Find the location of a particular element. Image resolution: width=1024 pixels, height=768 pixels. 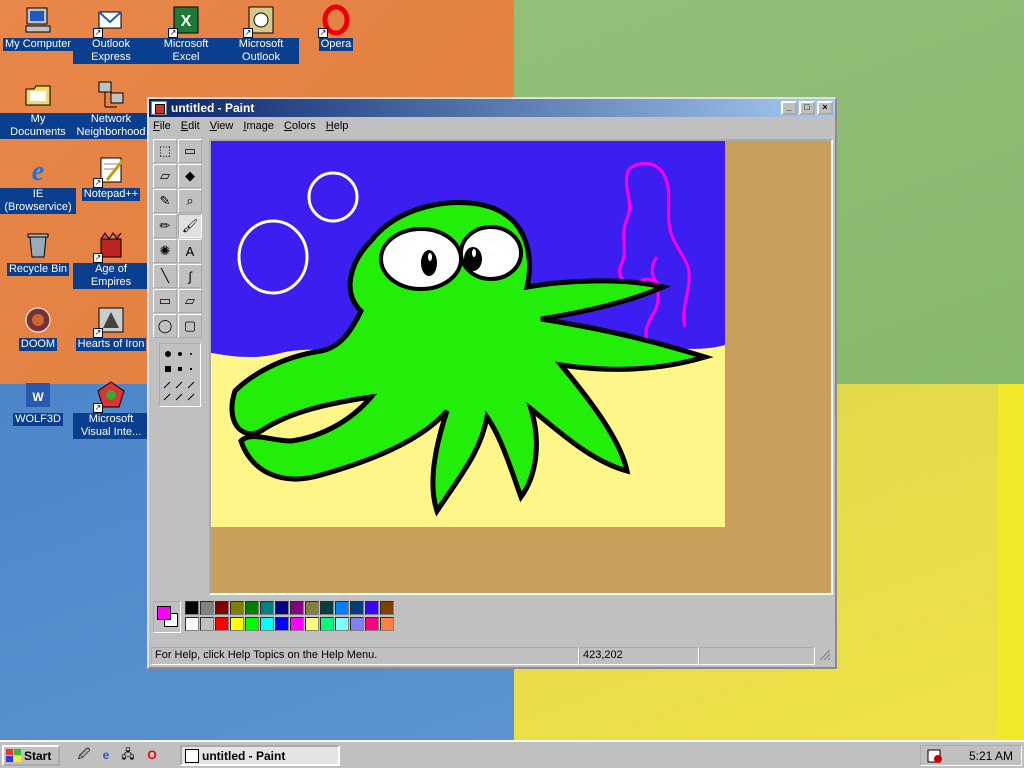

brush-icon: 🖌 is located at coordinates (190, 226).